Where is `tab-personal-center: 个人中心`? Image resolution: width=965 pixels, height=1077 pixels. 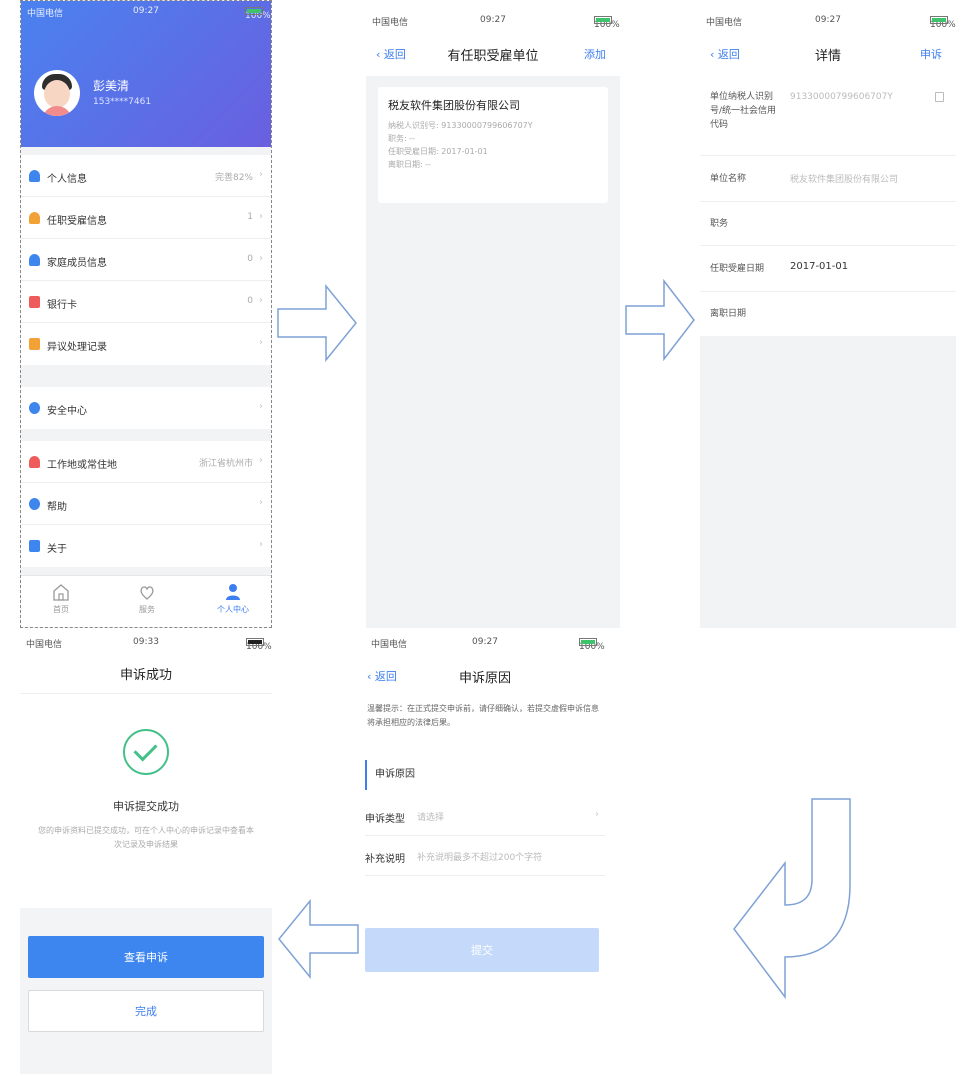 tab-personal-center: 个人中心 is located at coordinates (233, 598).